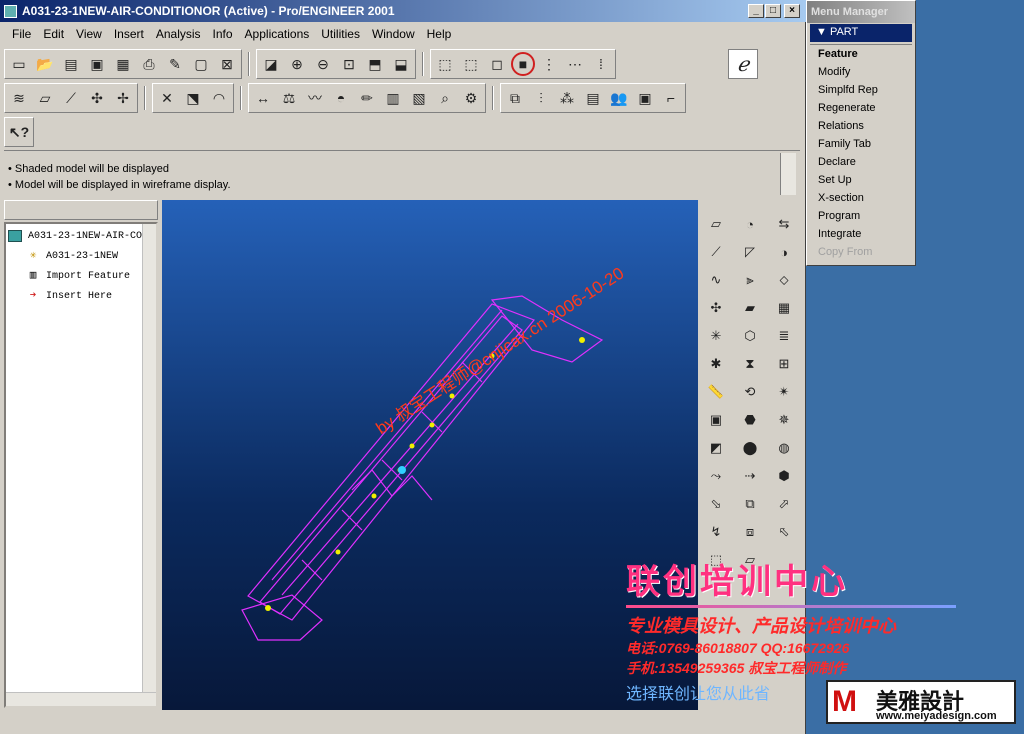 The height and width of the screenshot is (734, 1024). Describe the element at coordinates (541, 98) in the screenshot. I see `relations-icon: ⫶` at that location.